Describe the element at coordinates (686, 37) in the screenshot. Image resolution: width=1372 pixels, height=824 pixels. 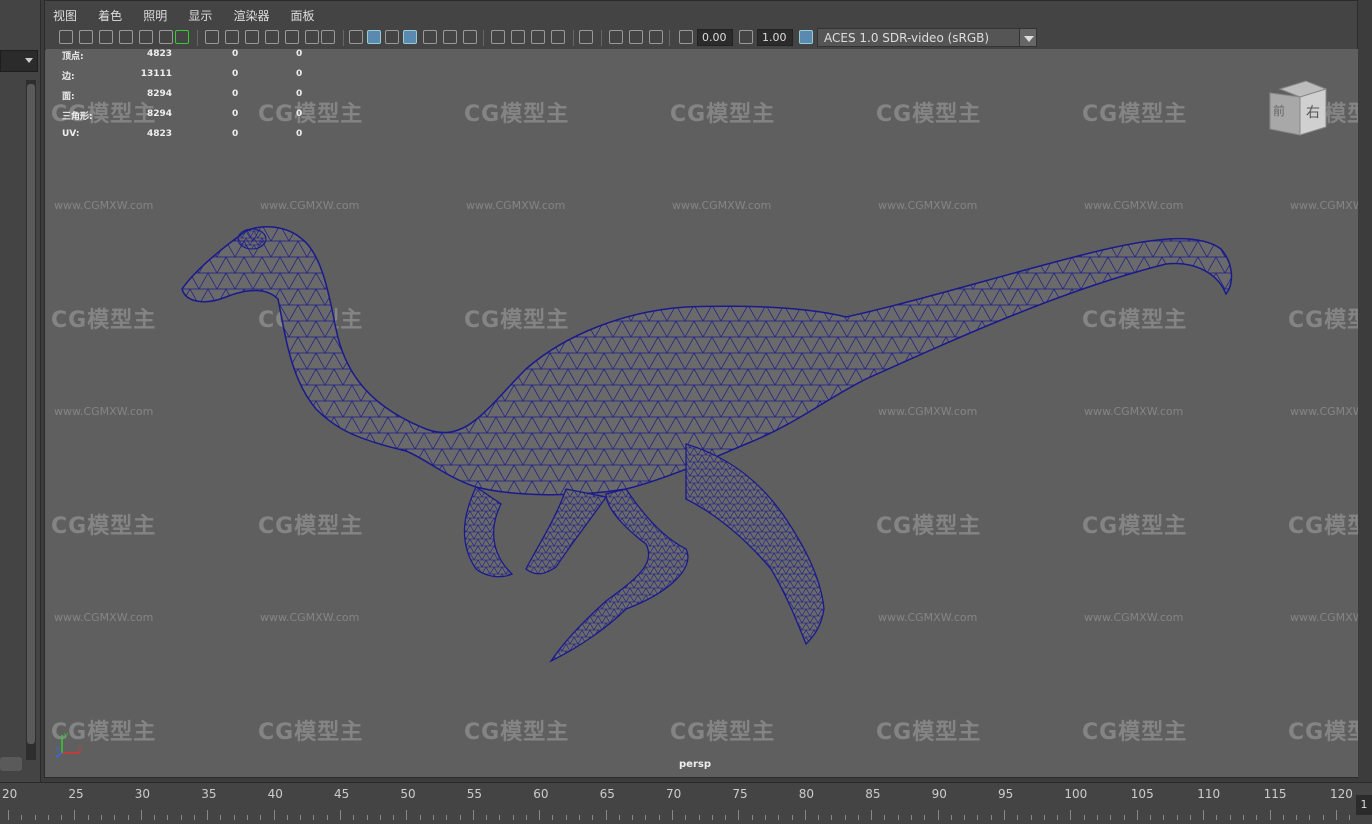
I see `exposure-icon` at that location.